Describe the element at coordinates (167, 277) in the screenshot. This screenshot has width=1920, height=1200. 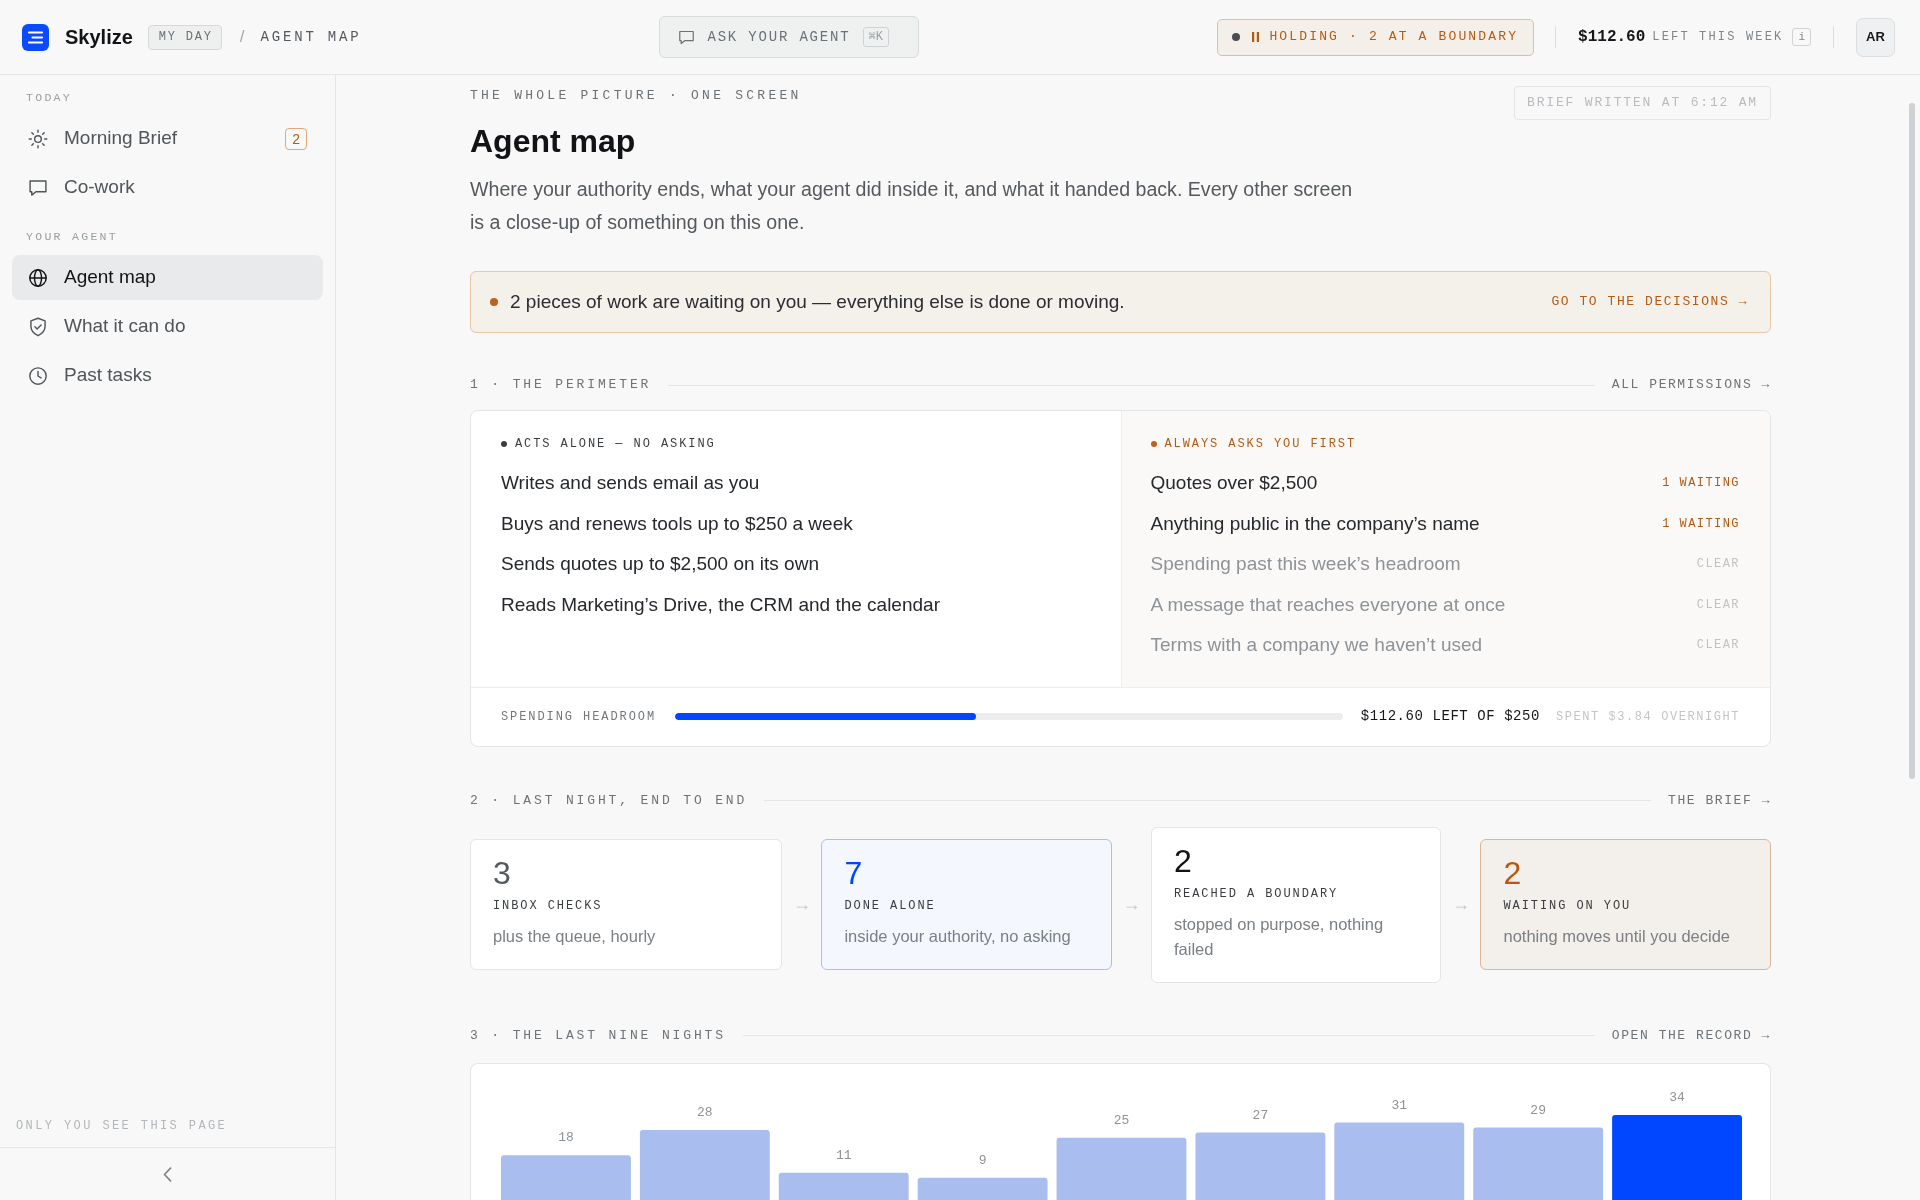
I see `sidebar-item: Agent map` at that location.